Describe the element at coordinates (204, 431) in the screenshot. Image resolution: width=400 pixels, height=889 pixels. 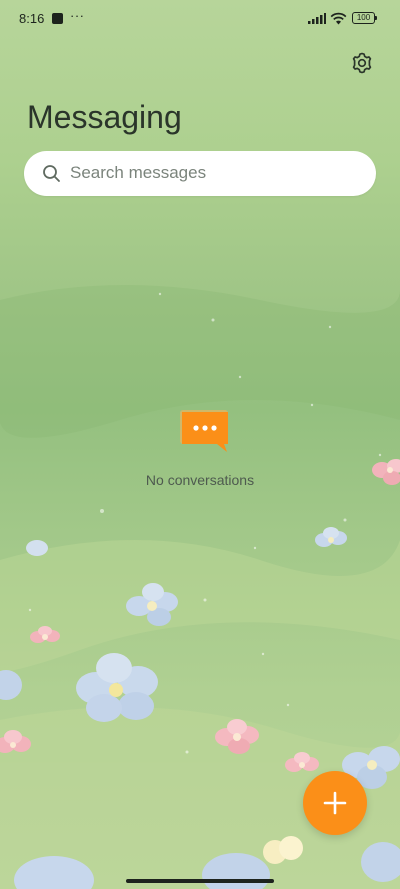
I see `chat-bubble-icon` at that location.